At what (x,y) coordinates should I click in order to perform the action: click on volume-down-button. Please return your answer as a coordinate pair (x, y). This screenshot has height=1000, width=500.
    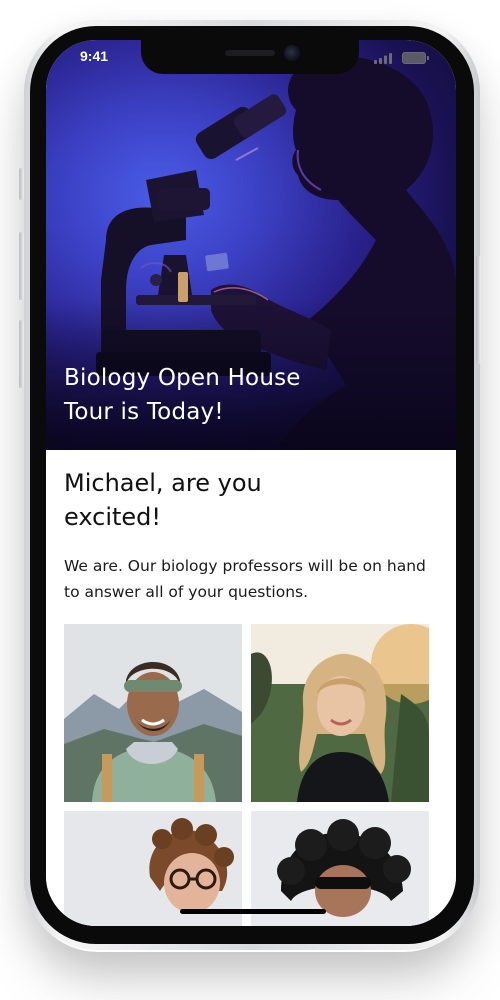
    Looking at the image, I should click on (21, 354).